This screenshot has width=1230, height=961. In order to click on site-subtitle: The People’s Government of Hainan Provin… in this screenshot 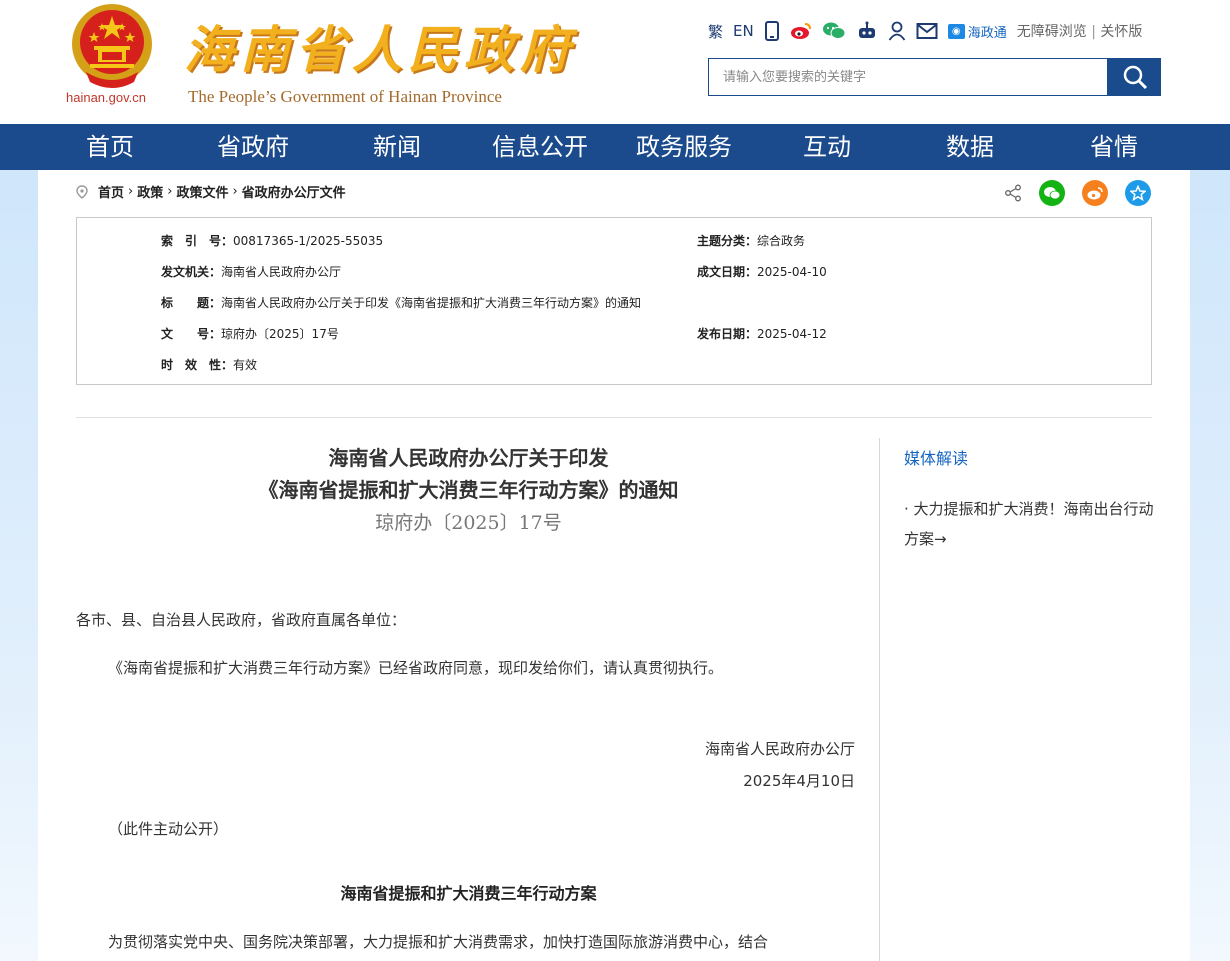, I will do `click(345, 96)`.